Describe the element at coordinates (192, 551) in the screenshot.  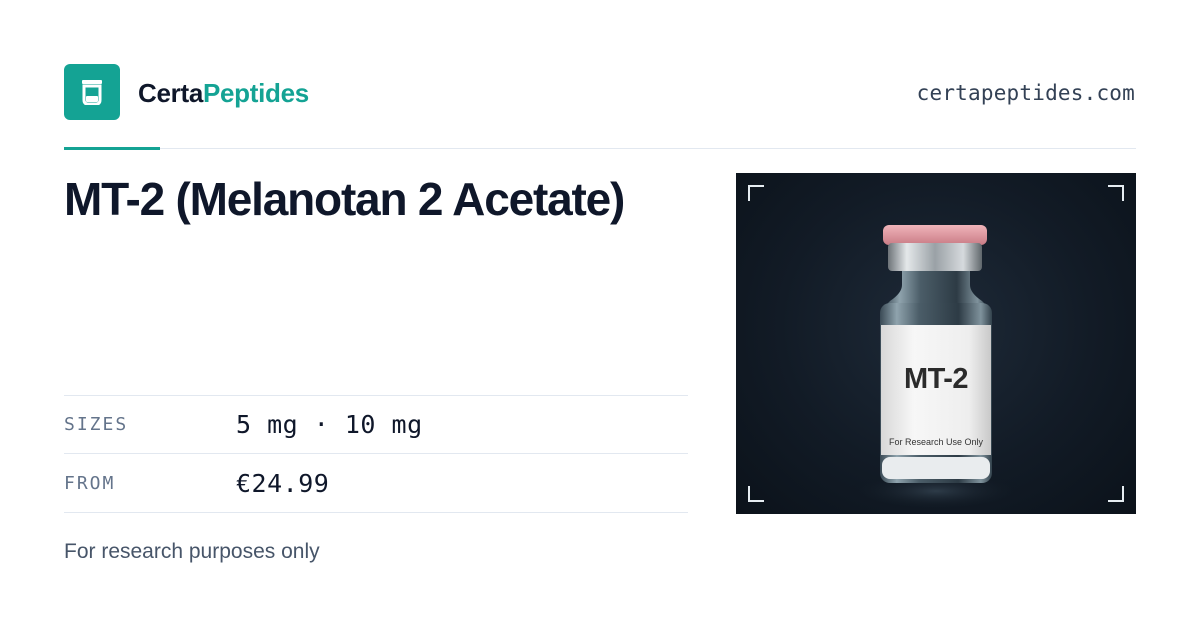
I see `research-disclaimer: For research purposes only` at that location.